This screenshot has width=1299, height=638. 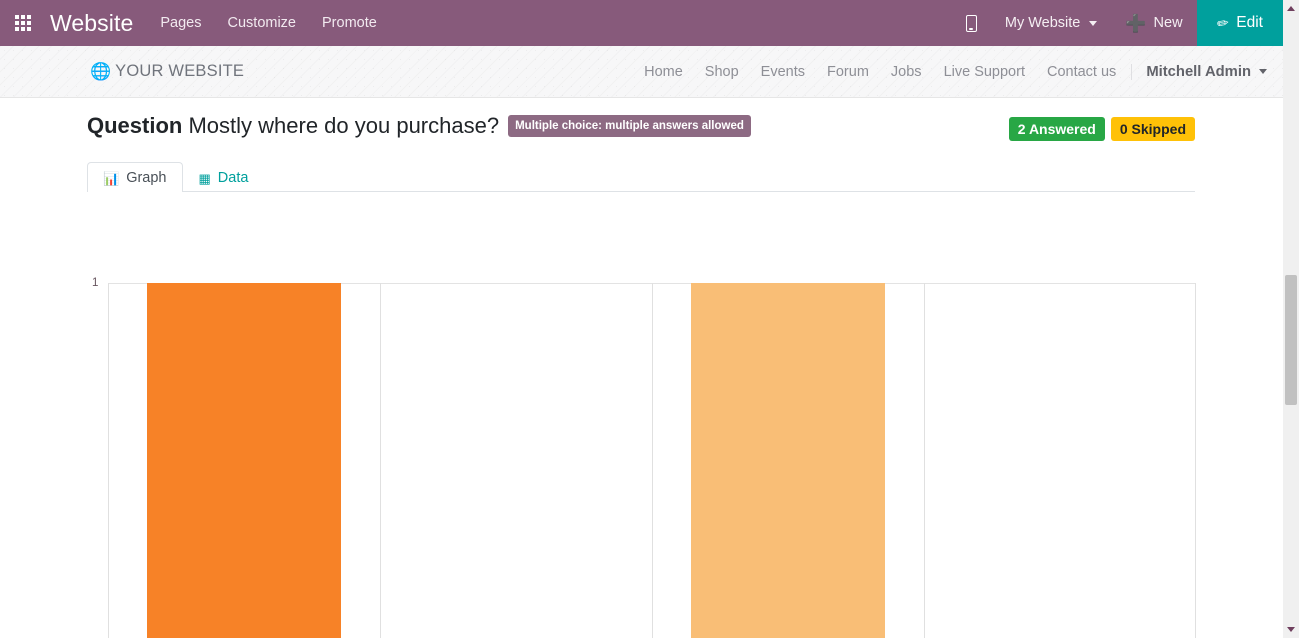 I want to click on new-button: ➕ New, so click(x=1153, y=23).